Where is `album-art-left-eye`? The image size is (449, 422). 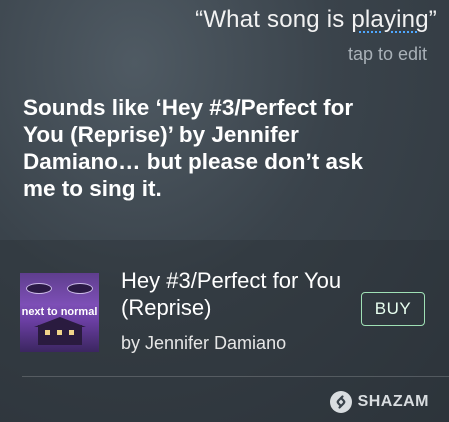 album-art-left-eye is located at coordinates (39, 288).